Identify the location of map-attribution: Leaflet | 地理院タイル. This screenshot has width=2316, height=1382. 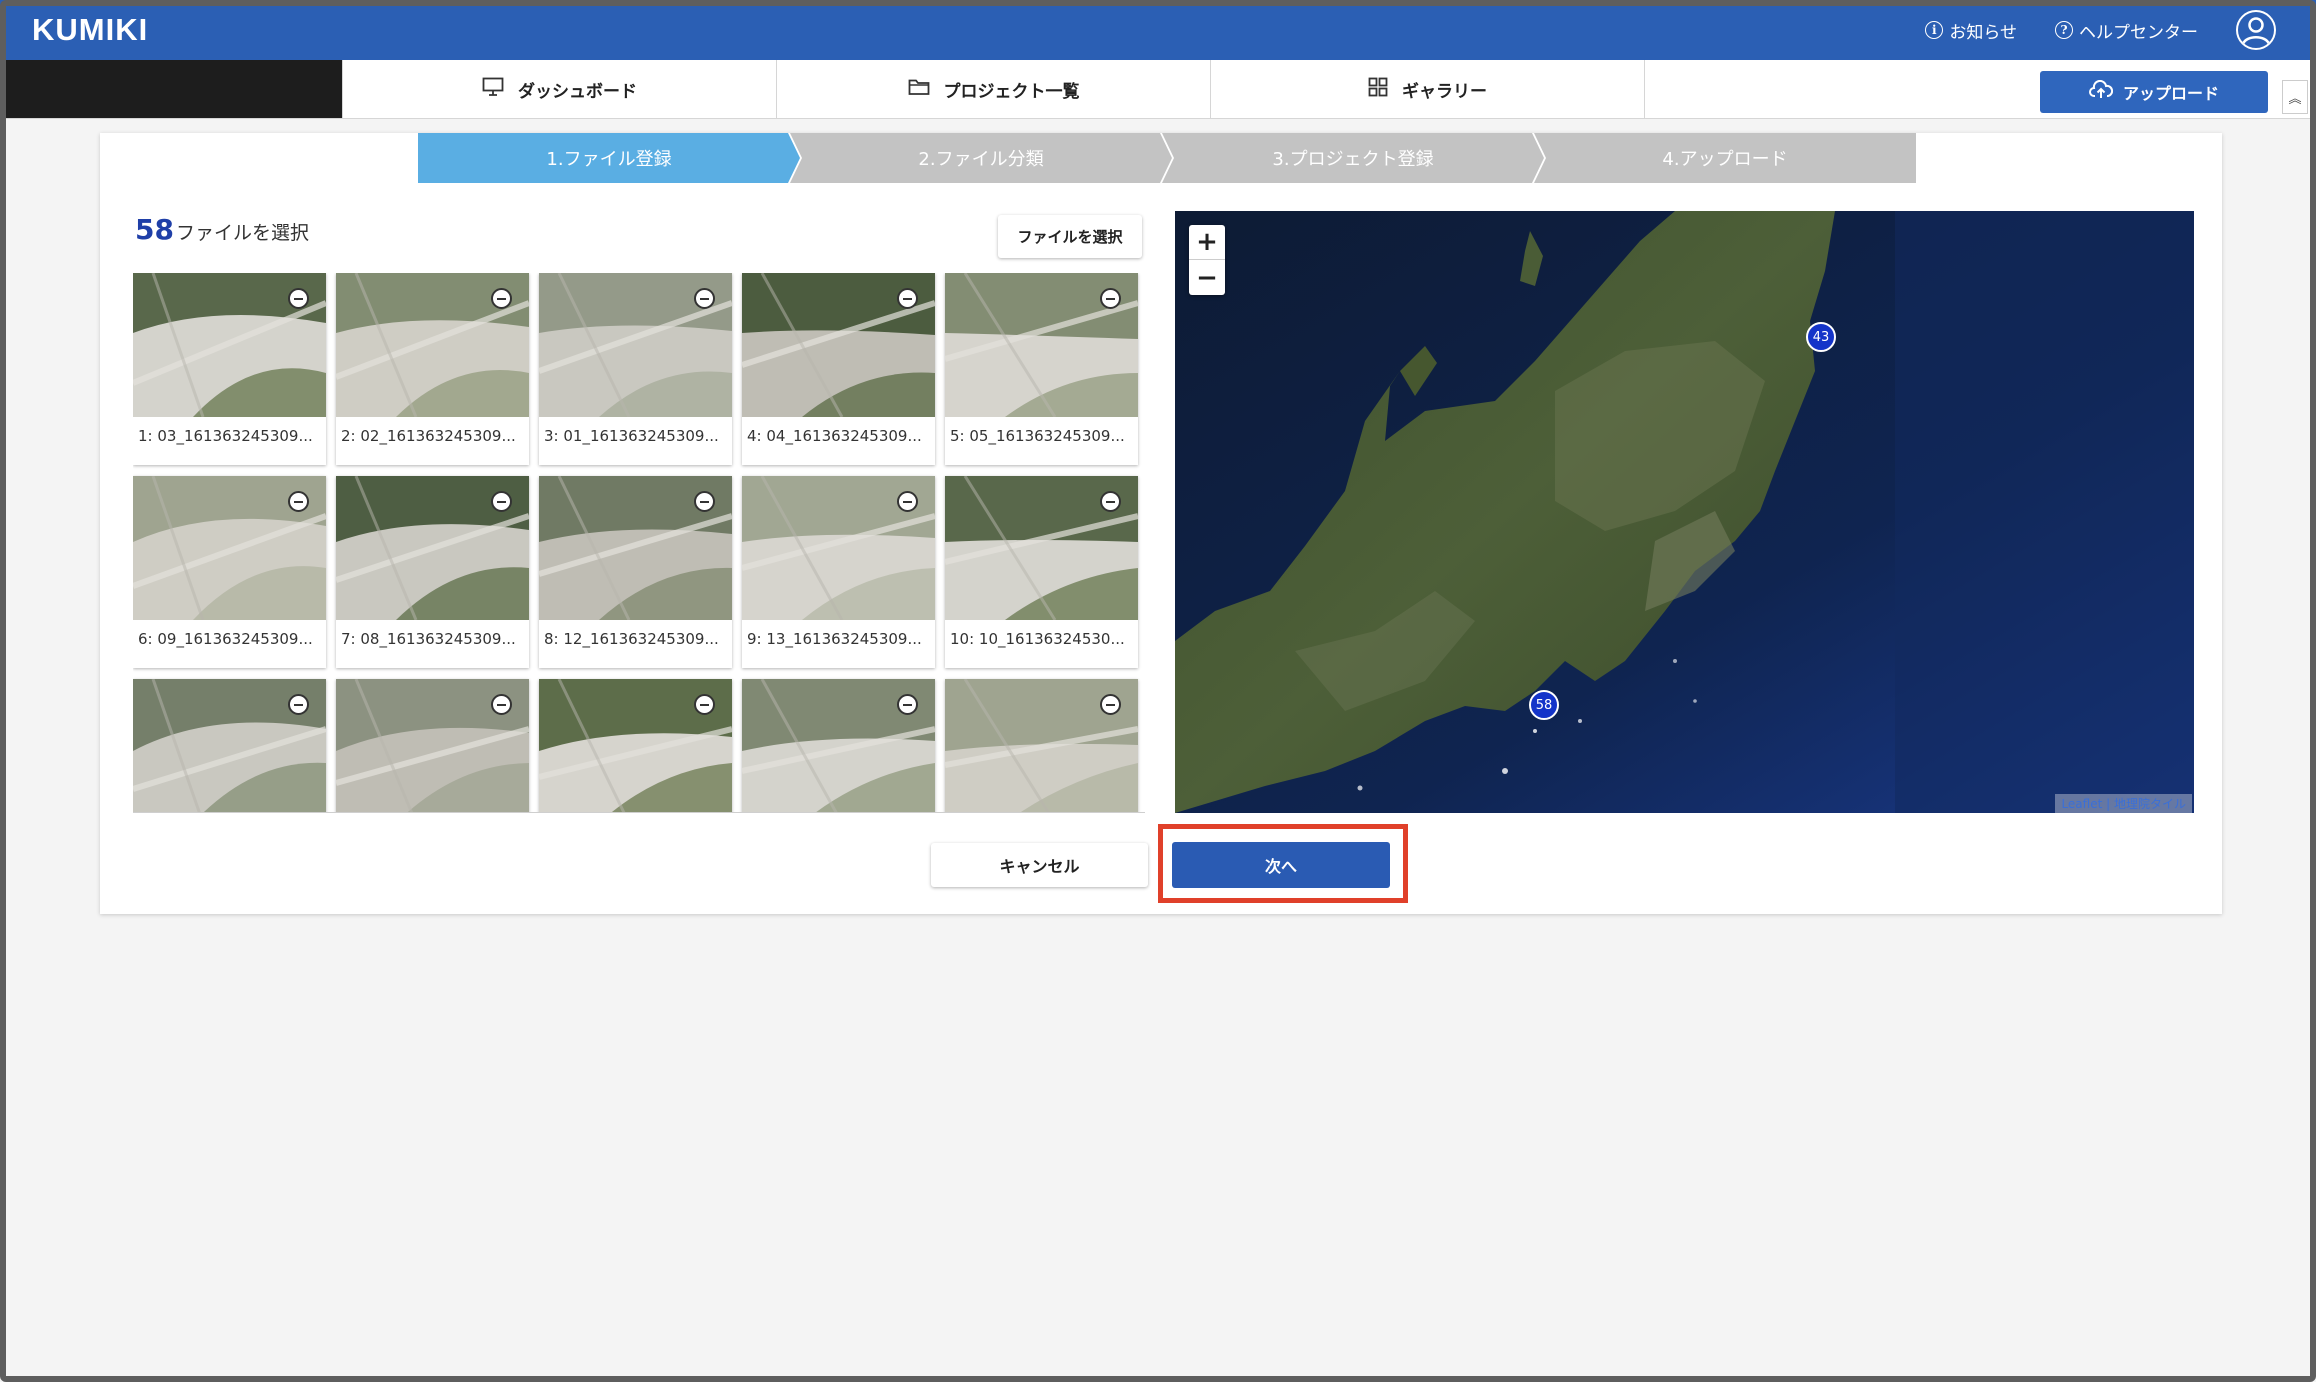
(2123, 803).